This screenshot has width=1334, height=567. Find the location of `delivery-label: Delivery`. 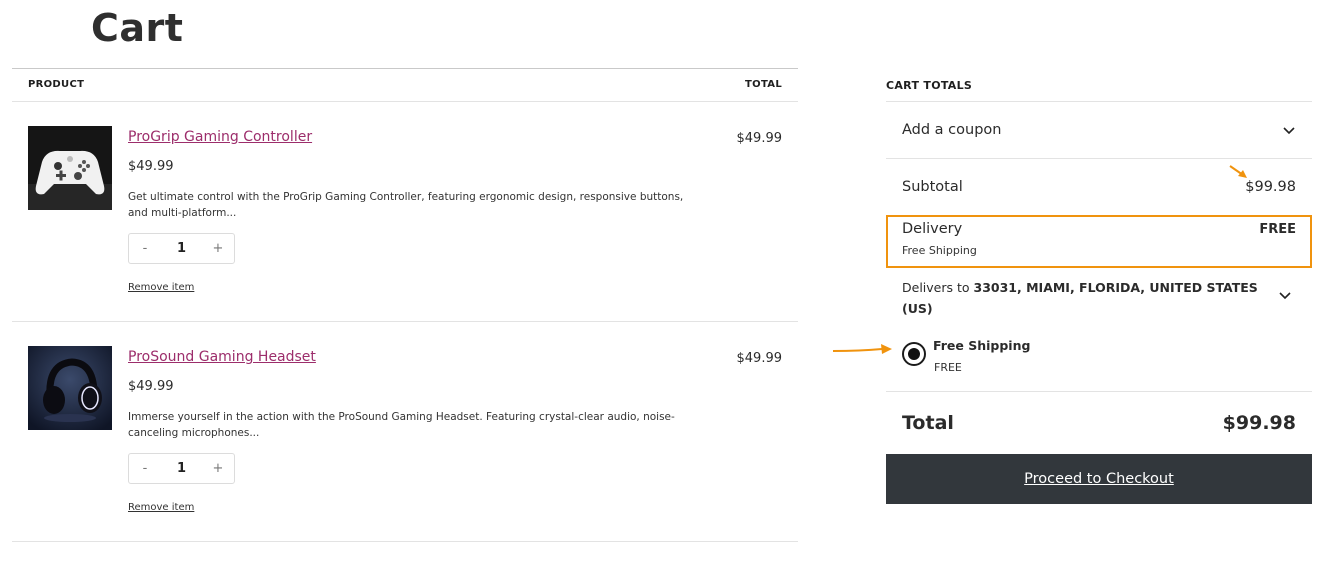

delivery-label: Delivery is located at coordinates (932, 229).